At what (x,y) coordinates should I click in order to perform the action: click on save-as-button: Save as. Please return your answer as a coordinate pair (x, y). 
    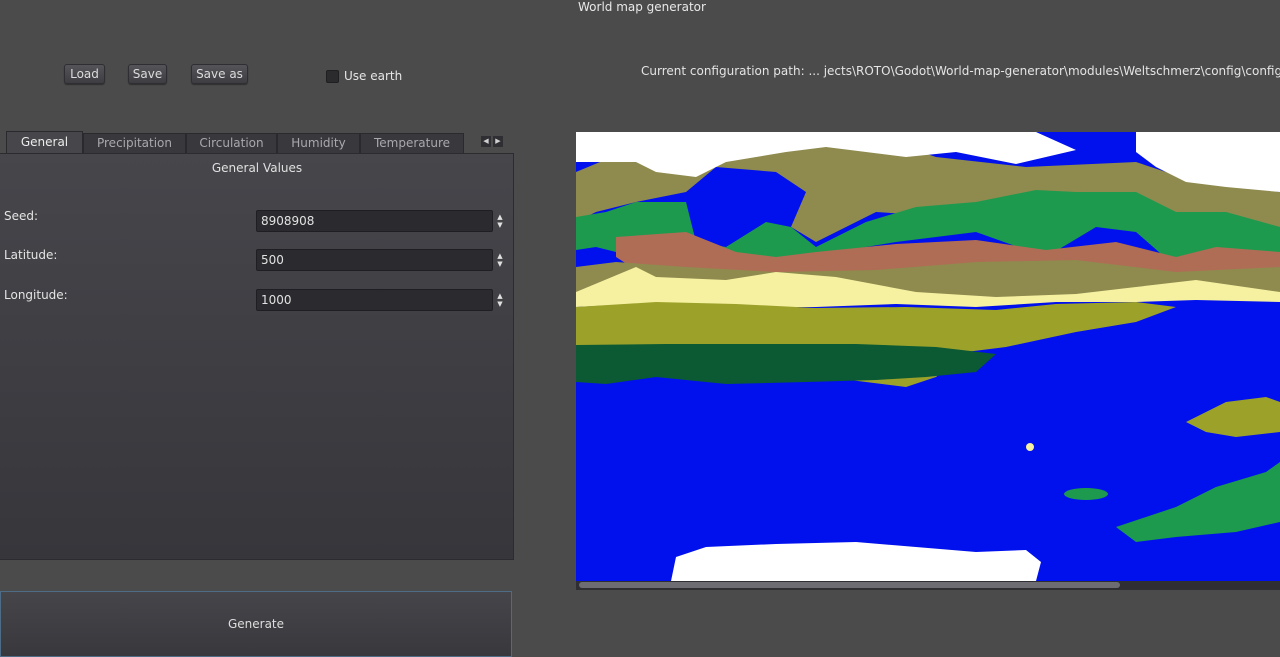
    Looking at the image, I should click on (219, 74).